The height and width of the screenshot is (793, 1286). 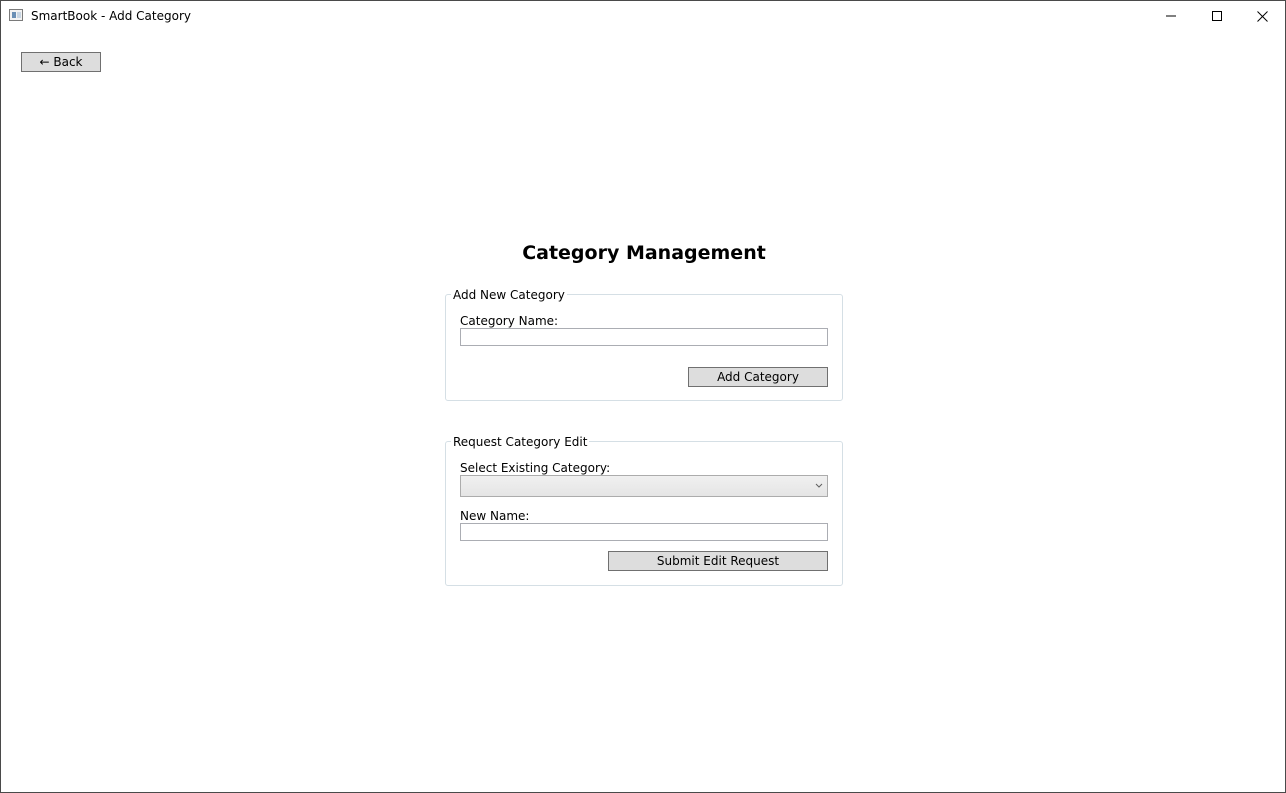 I want to click on window-title: SmartBook - Add Category, so click(x=111, y=16).